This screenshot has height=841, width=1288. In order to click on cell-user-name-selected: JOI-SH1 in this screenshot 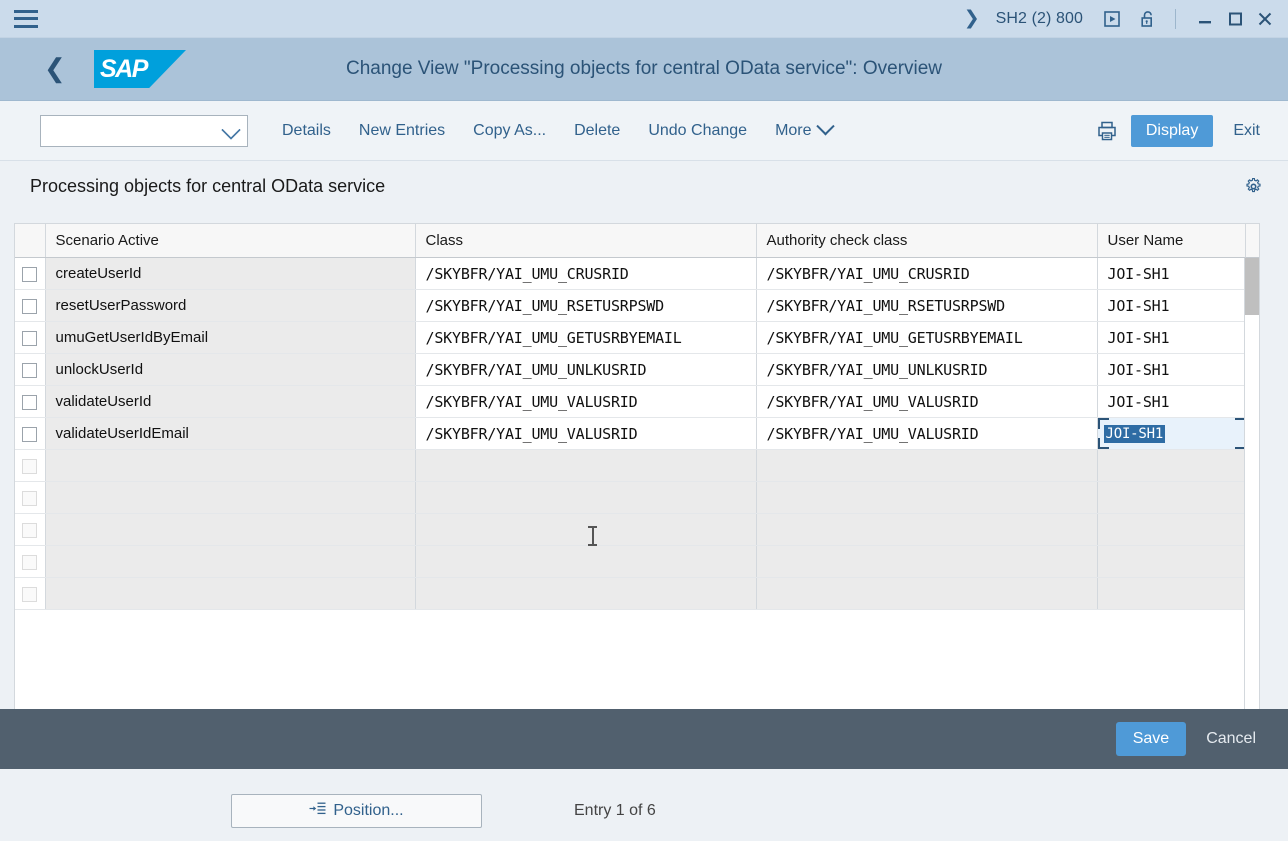, I will do `click(1172, 433)`.